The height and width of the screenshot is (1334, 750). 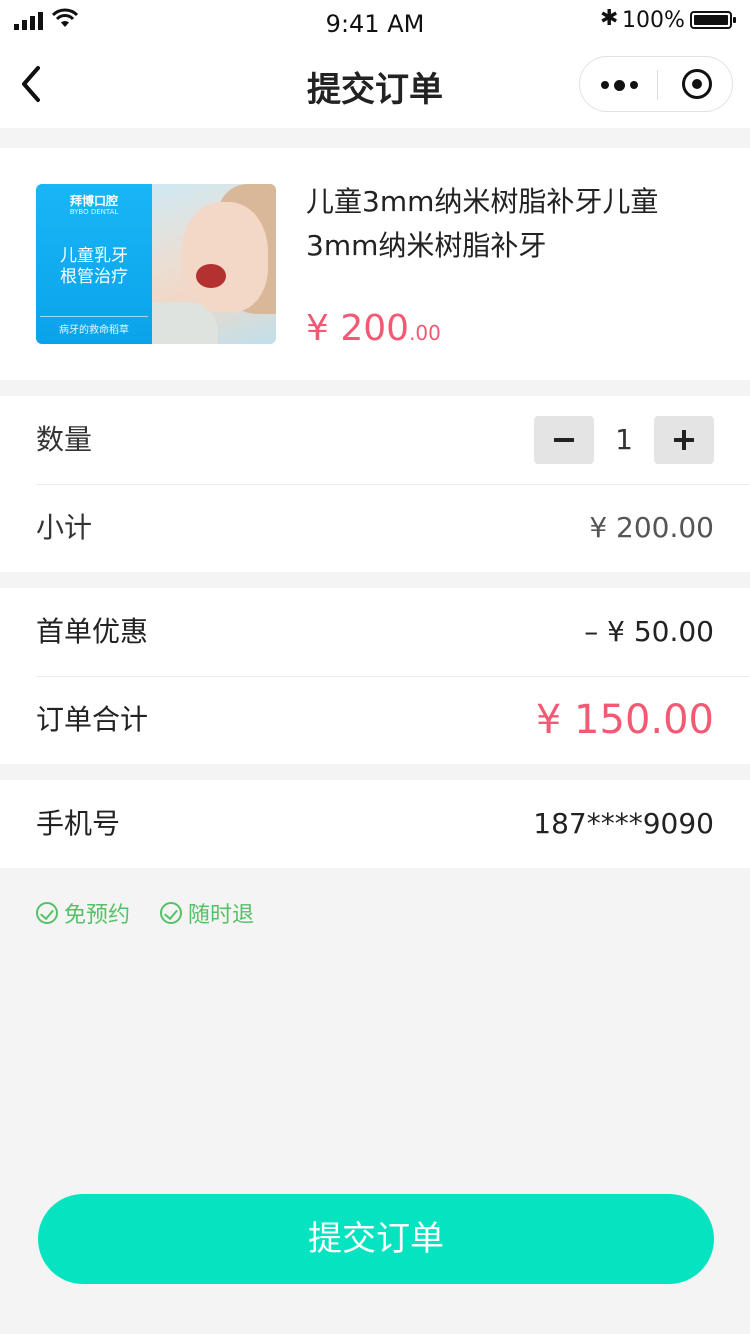 What do you see at coordinates (425, 333) in the screenshot?
I see `price-cents: .00` at bounding box center [425, 333].